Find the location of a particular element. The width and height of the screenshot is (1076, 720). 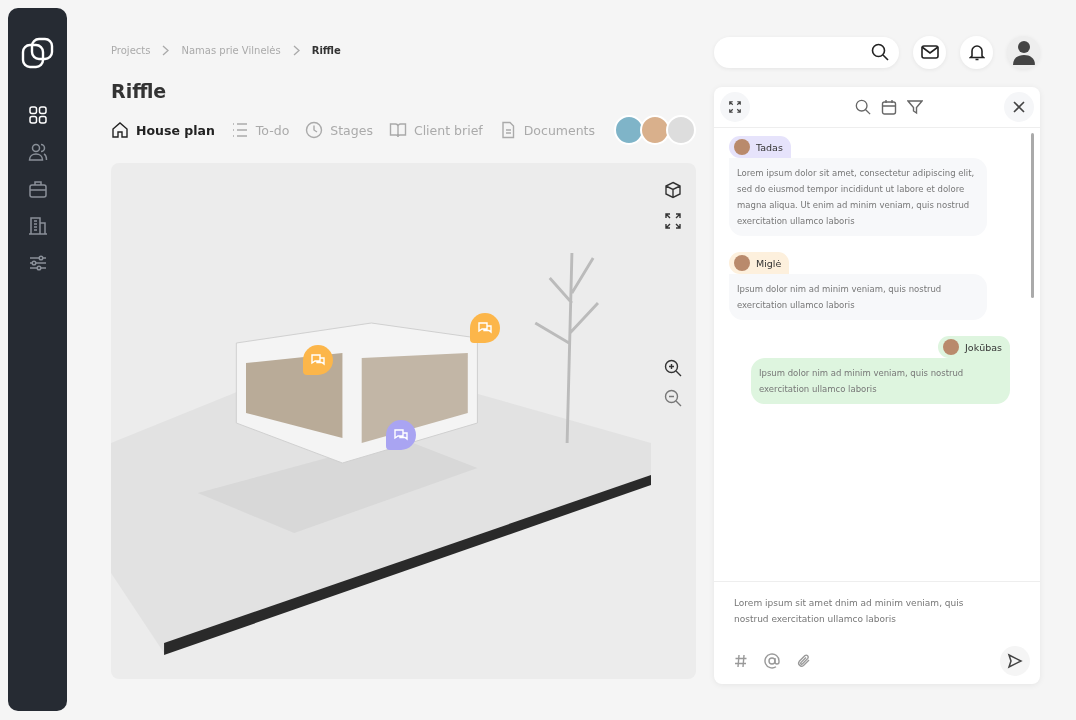

page-title: Riffle is located at coordinates (139, 91).